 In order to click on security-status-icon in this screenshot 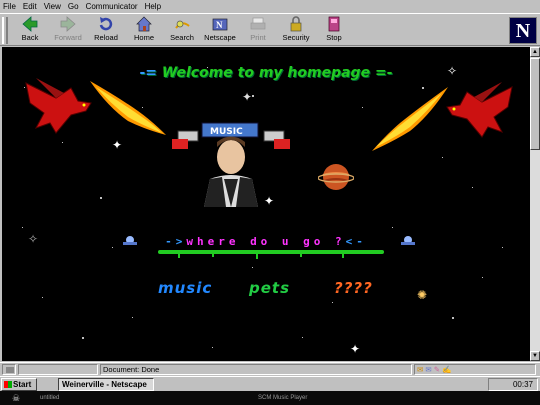, I will do `click(9, 369)`.